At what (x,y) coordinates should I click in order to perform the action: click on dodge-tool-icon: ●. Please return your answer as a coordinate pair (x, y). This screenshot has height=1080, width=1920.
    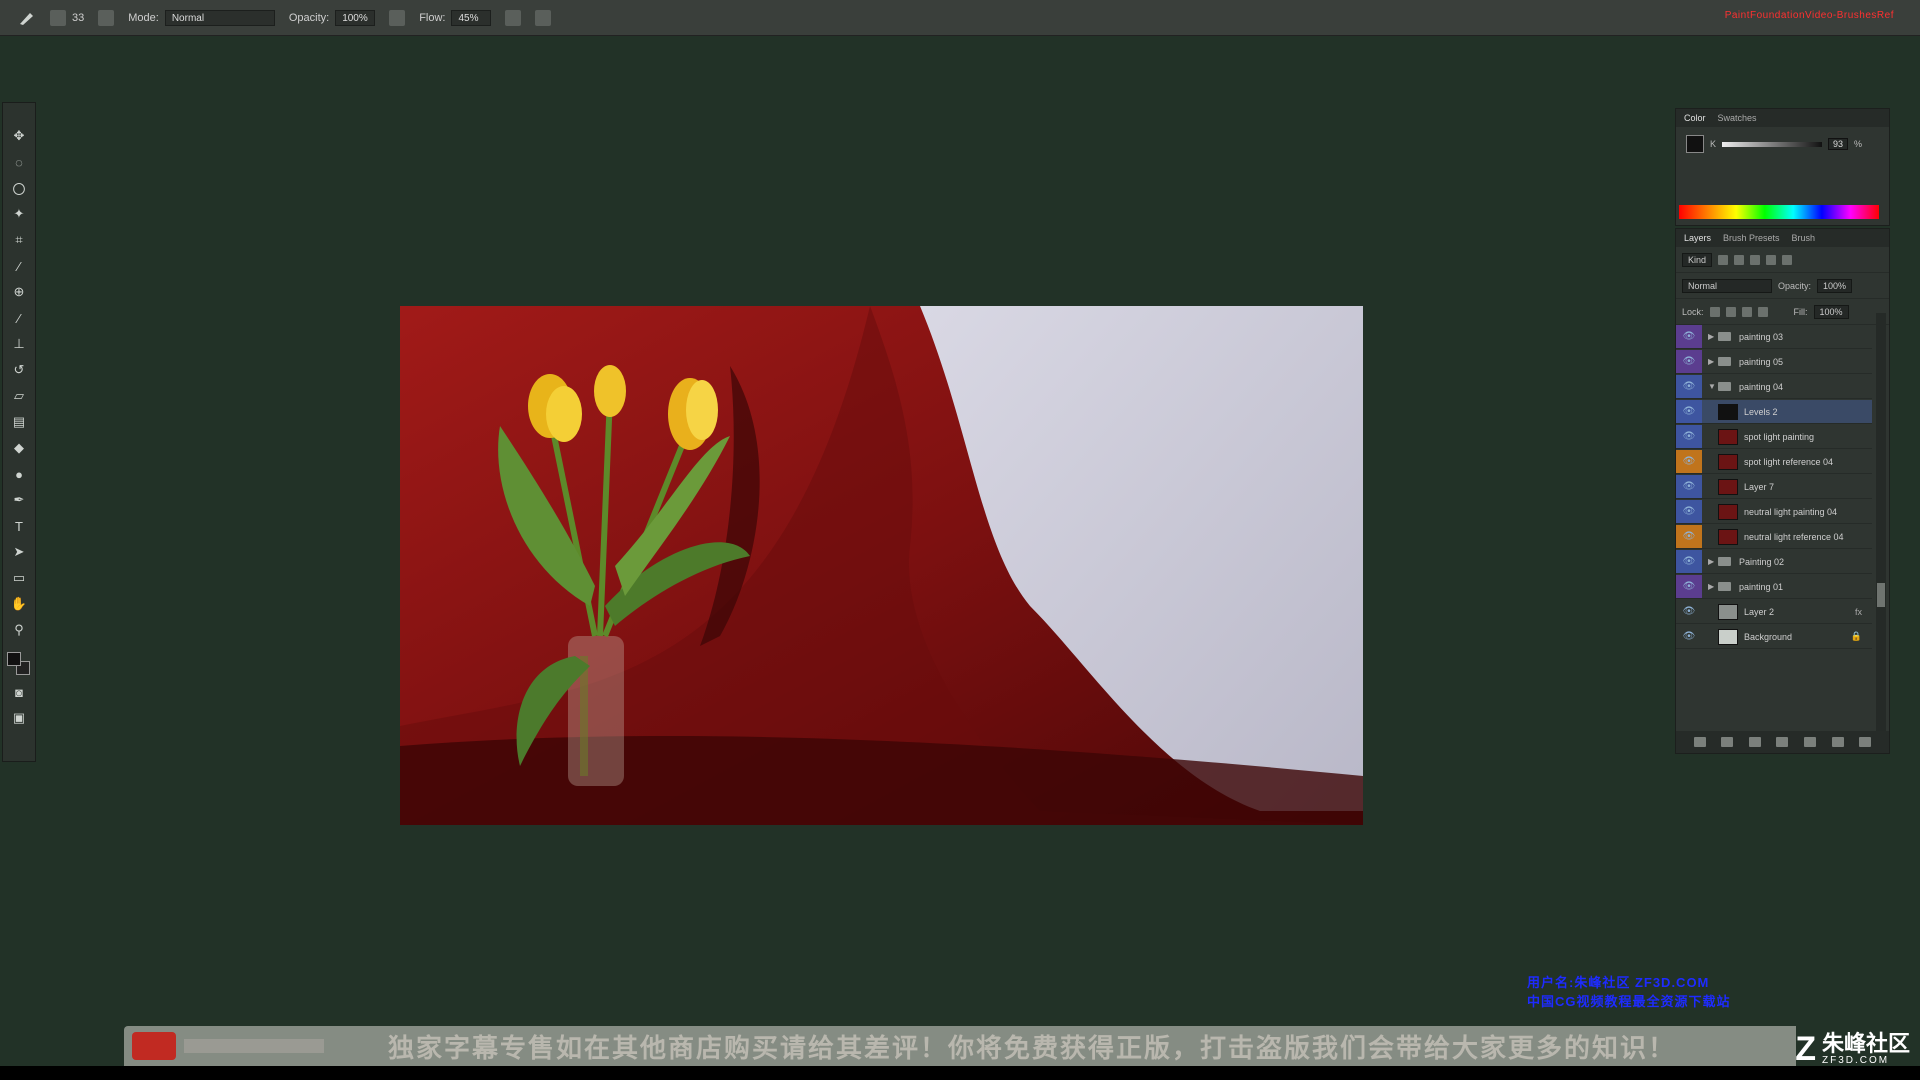
    Looking at the image, I should click on (19, 474).